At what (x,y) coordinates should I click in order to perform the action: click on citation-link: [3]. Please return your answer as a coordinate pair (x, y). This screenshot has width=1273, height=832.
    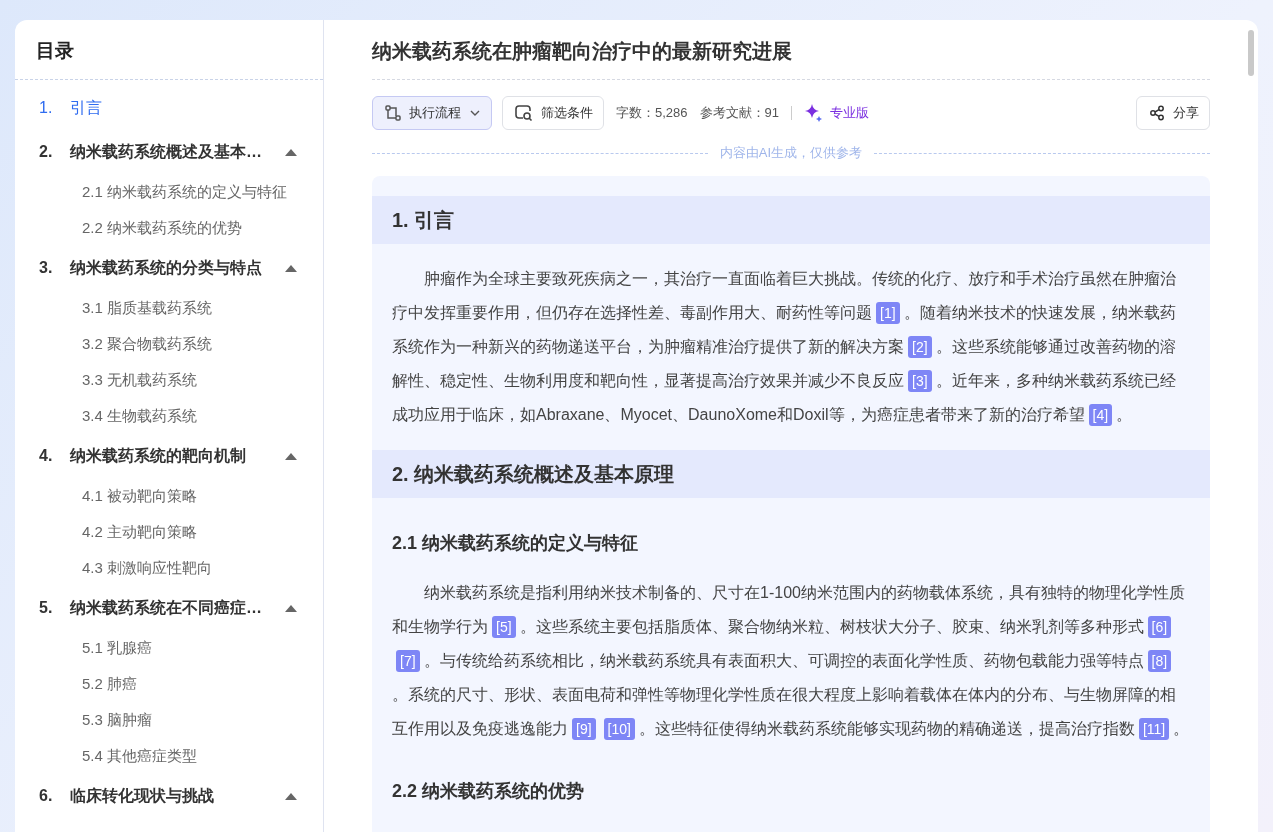
    Looking at the image, I should click on (920, 381).